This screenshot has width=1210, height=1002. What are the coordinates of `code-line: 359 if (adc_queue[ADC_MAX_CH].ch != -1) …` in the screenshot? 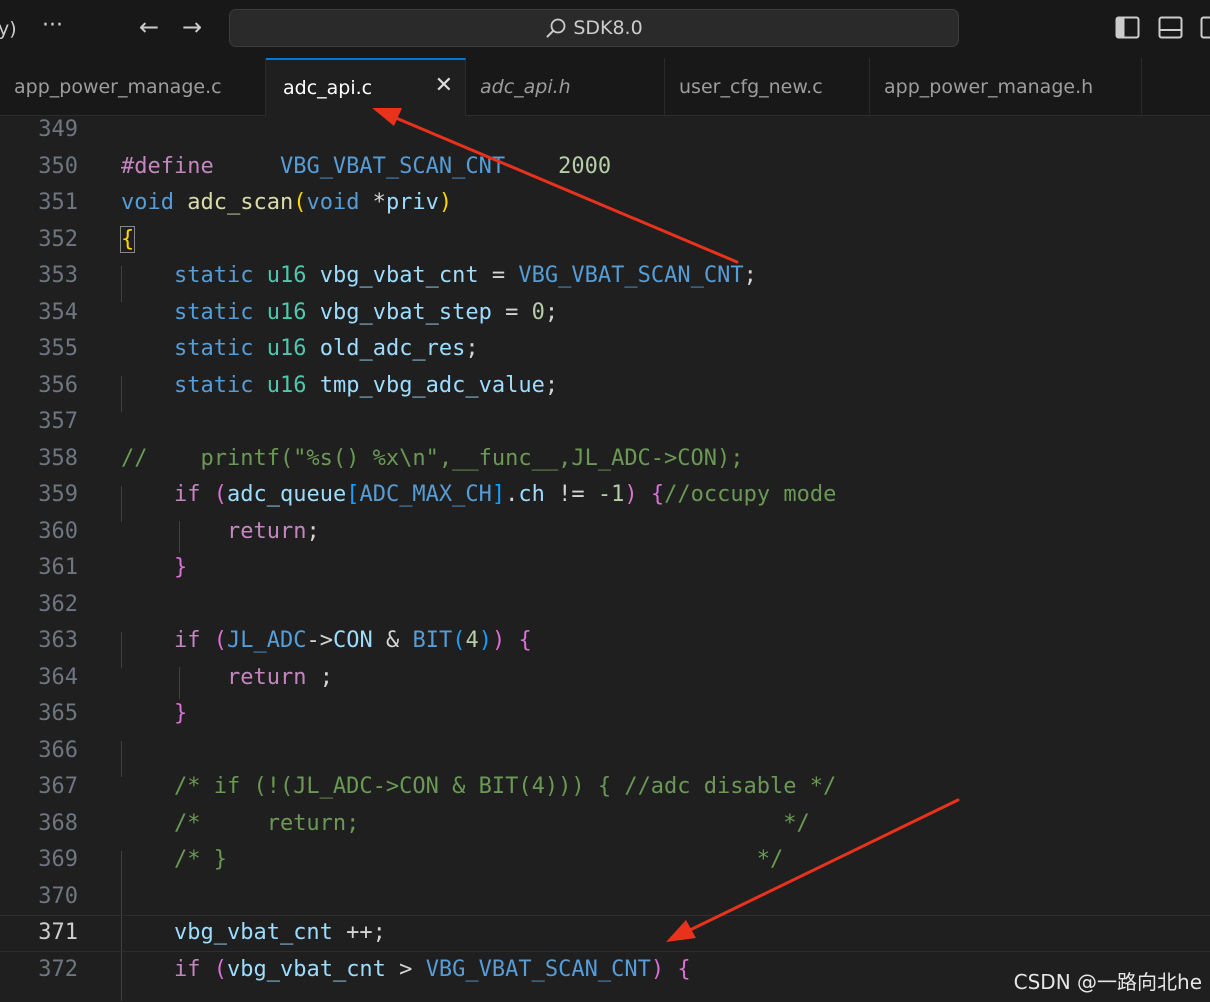 It's located at (605, 495).